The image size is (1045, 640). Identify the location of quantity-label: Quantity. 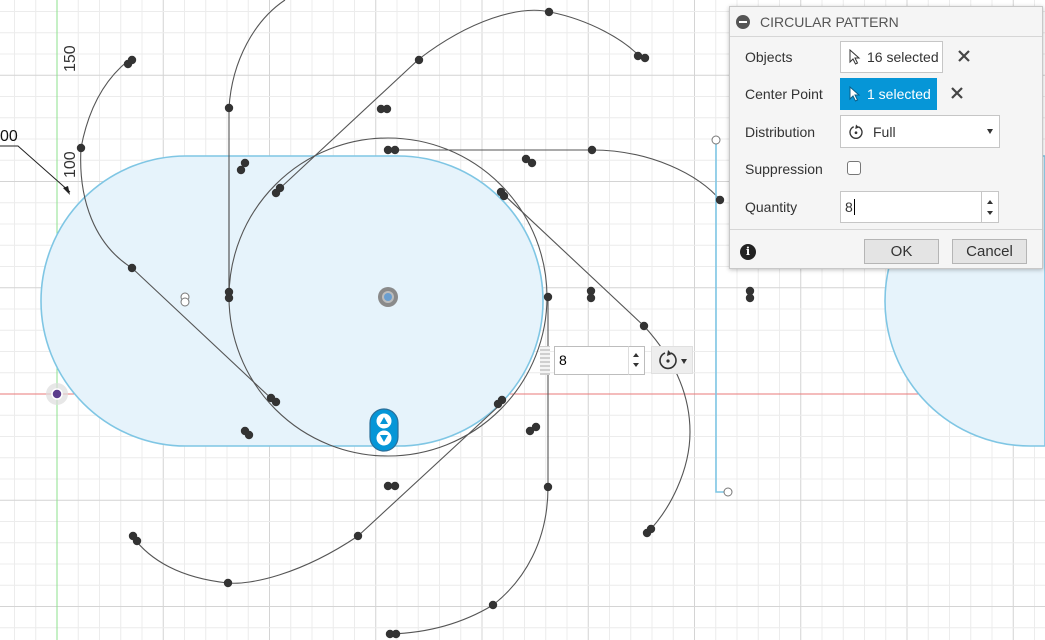
(771, 207).